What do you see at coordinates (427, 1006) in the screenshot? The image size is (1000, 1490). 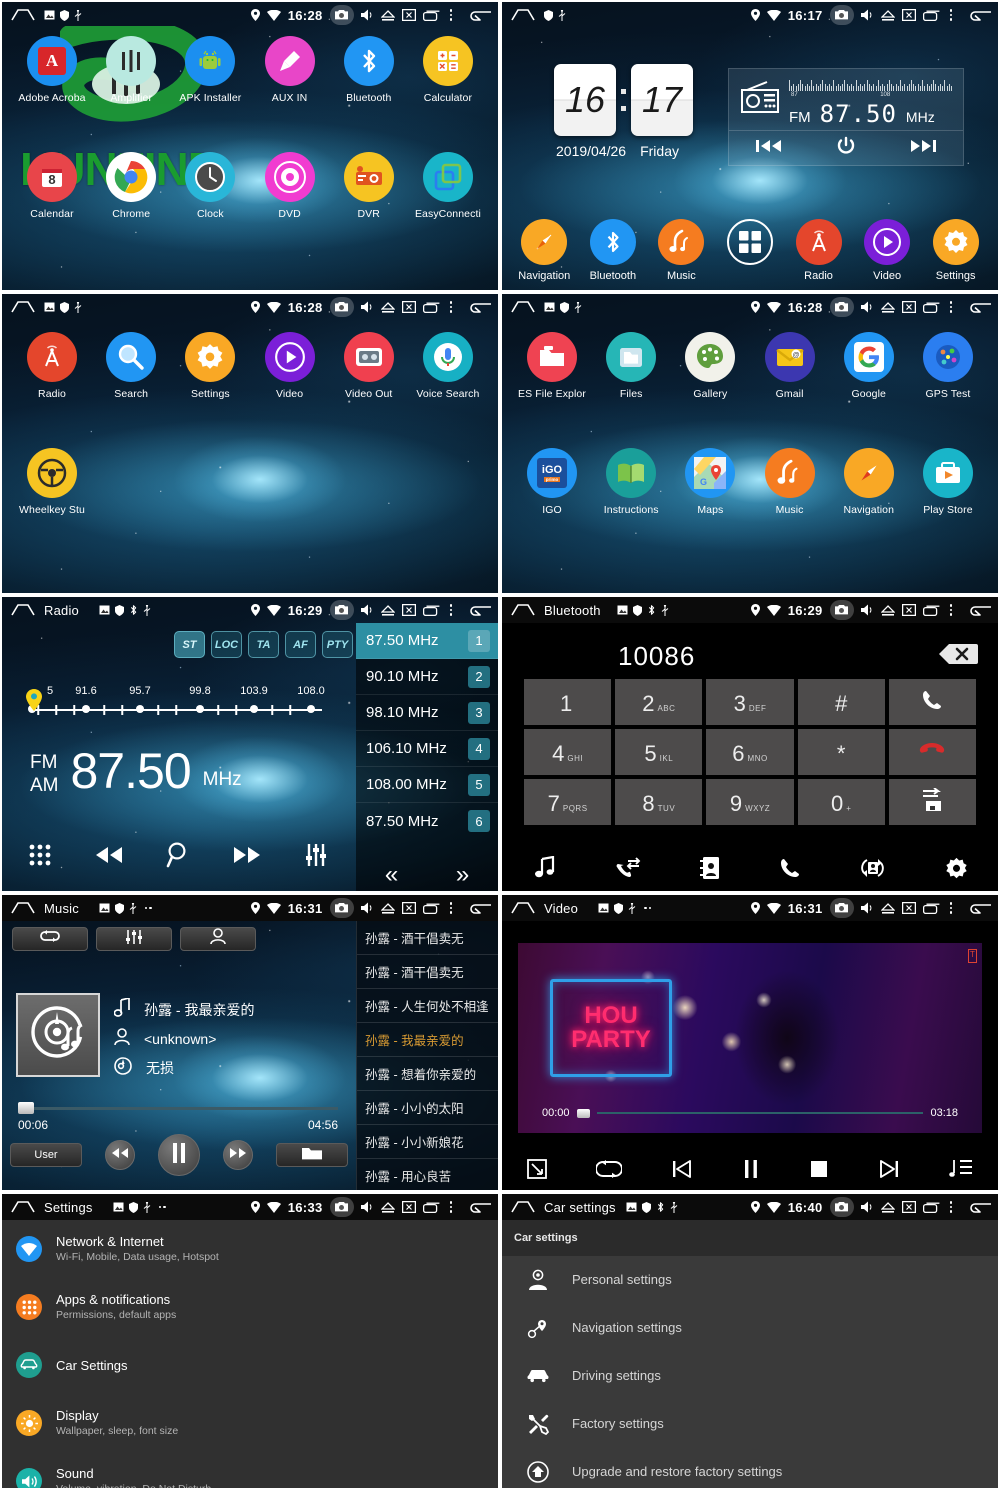 I see `list-item: 孙露 - 人生何处不相逢` at bounding box center [427, 1006].